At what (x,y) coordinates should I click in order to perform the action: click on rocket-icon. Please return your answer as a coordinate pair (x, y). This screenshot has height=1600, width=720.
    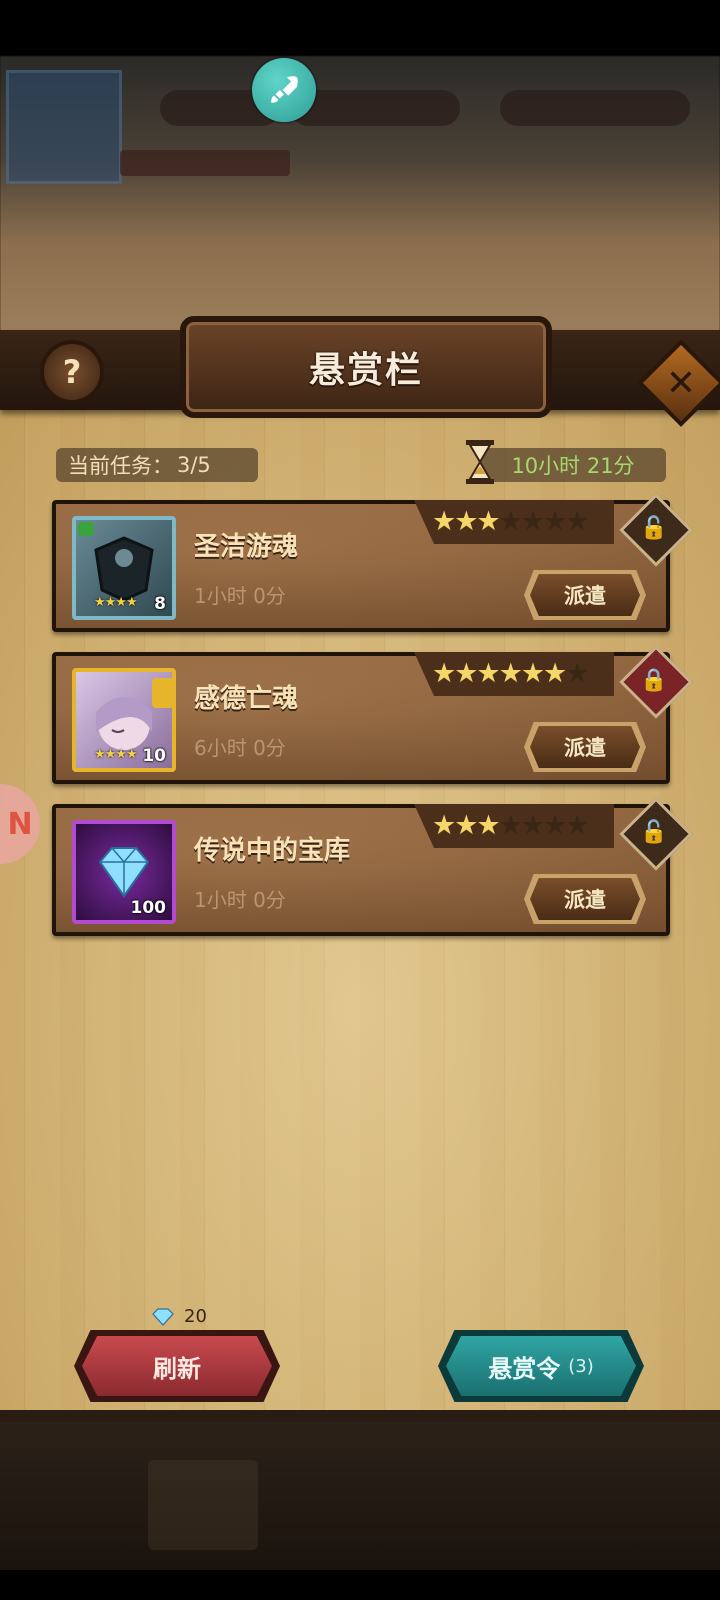
    Looking at the image, I should click on (284, 90).